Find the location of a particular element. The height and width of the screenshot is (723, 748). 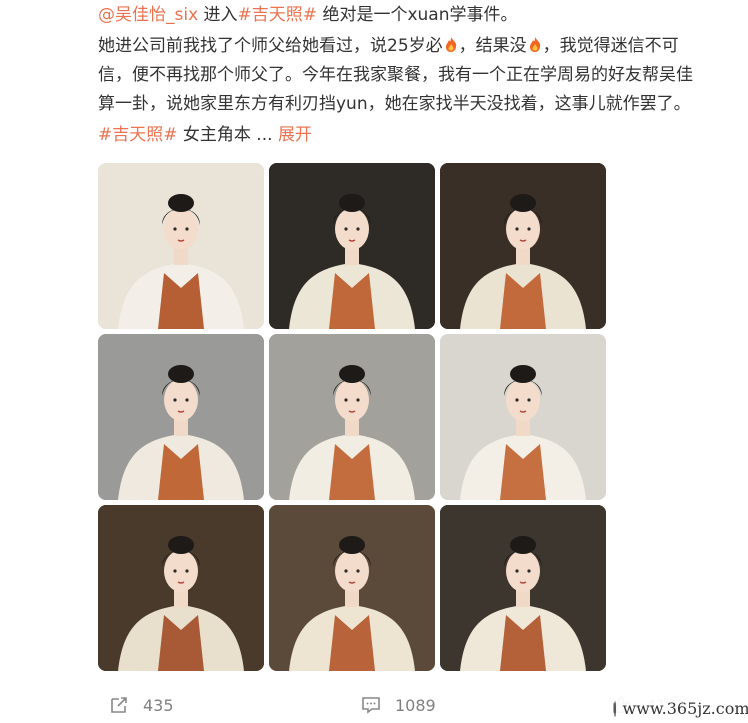

watermark-text: www.365jz.com is located at coordinates (685, 708).